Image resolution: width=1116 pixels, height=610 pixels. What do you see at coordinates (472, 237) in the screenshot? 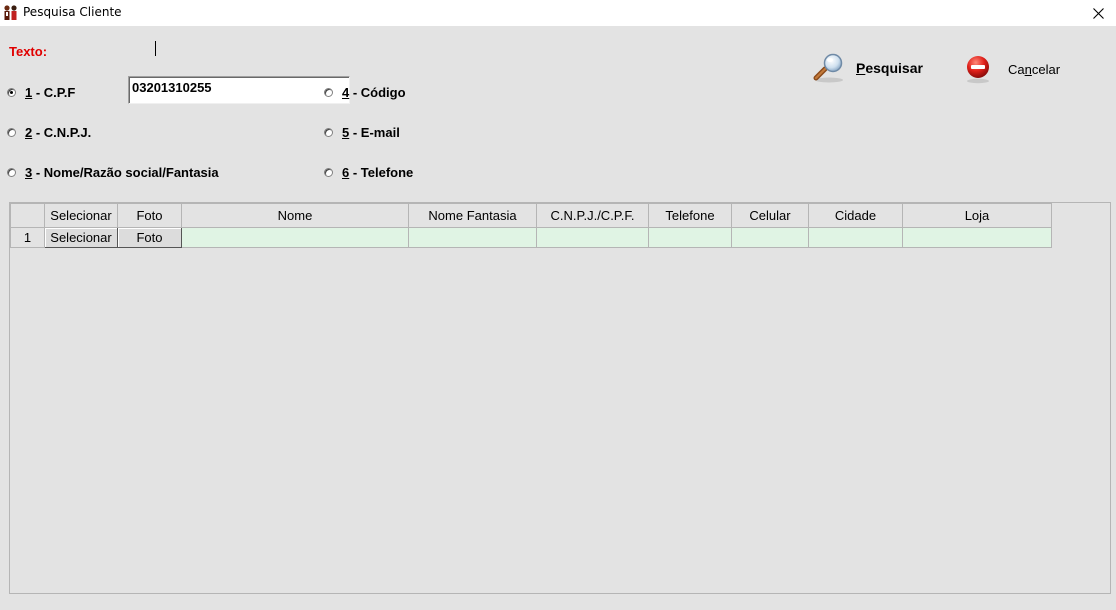
I see `cell-nome-fantasia` at bounding box center [472, 237].